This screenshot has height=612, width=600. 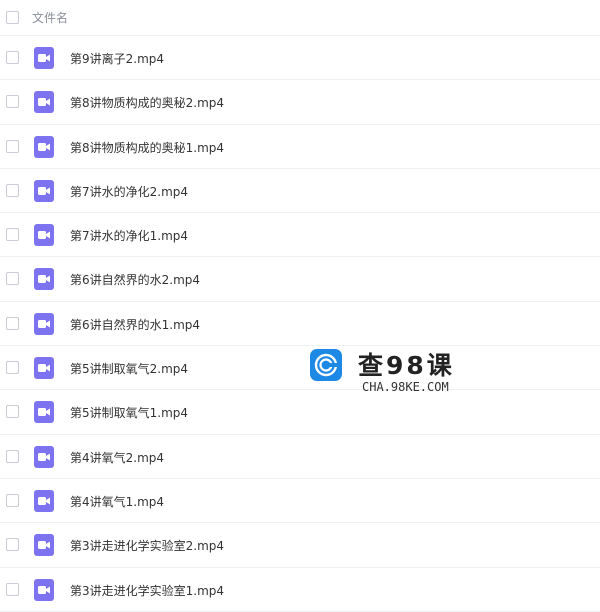 I want to click on file-name-link: 第5讲制取氧气2.mp4, so click(x=129, y=368).